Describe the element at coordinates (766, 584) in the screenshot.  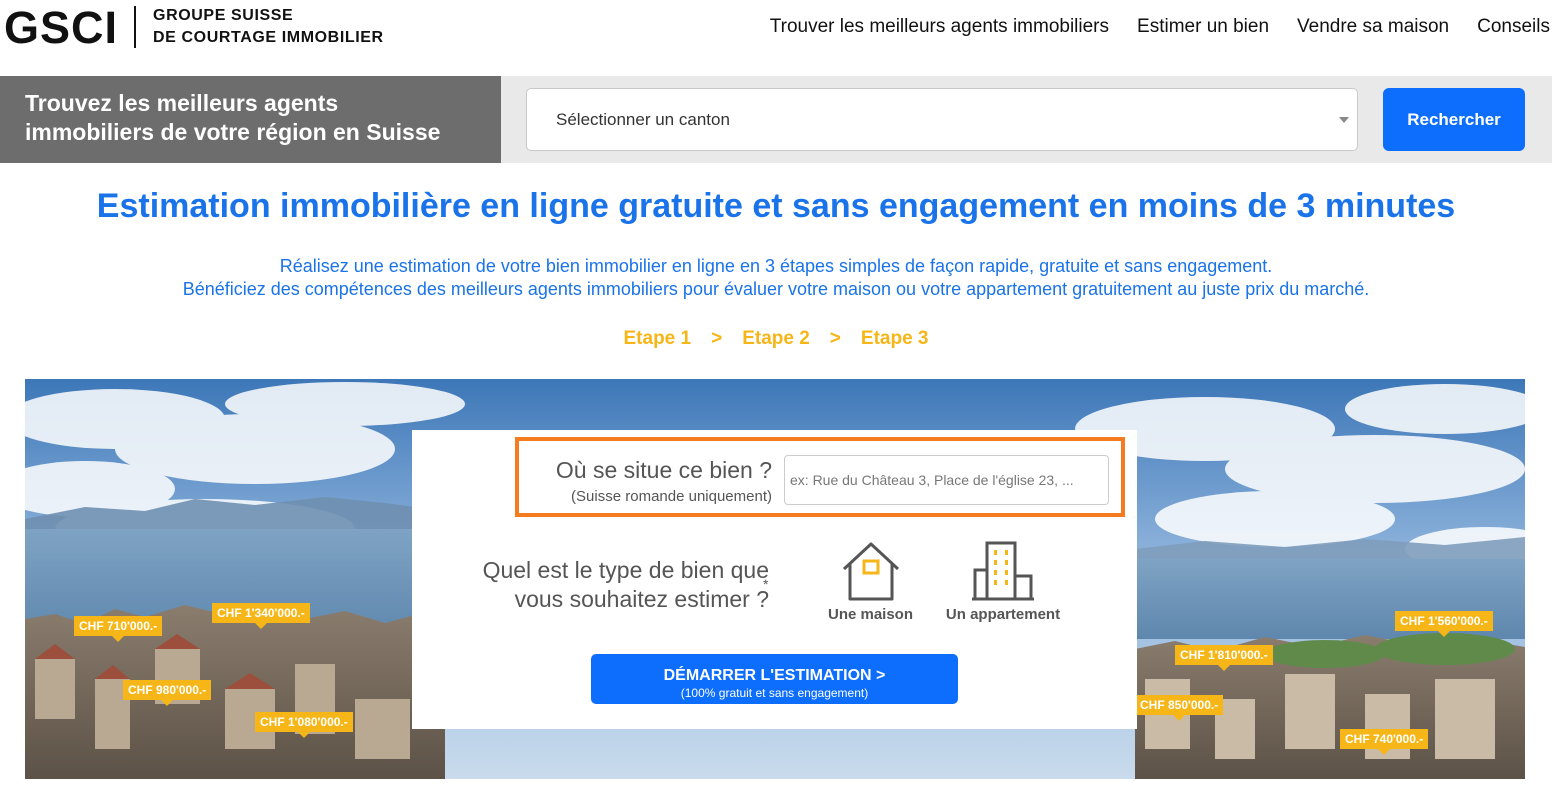
I see `required-mark: *` at that location.